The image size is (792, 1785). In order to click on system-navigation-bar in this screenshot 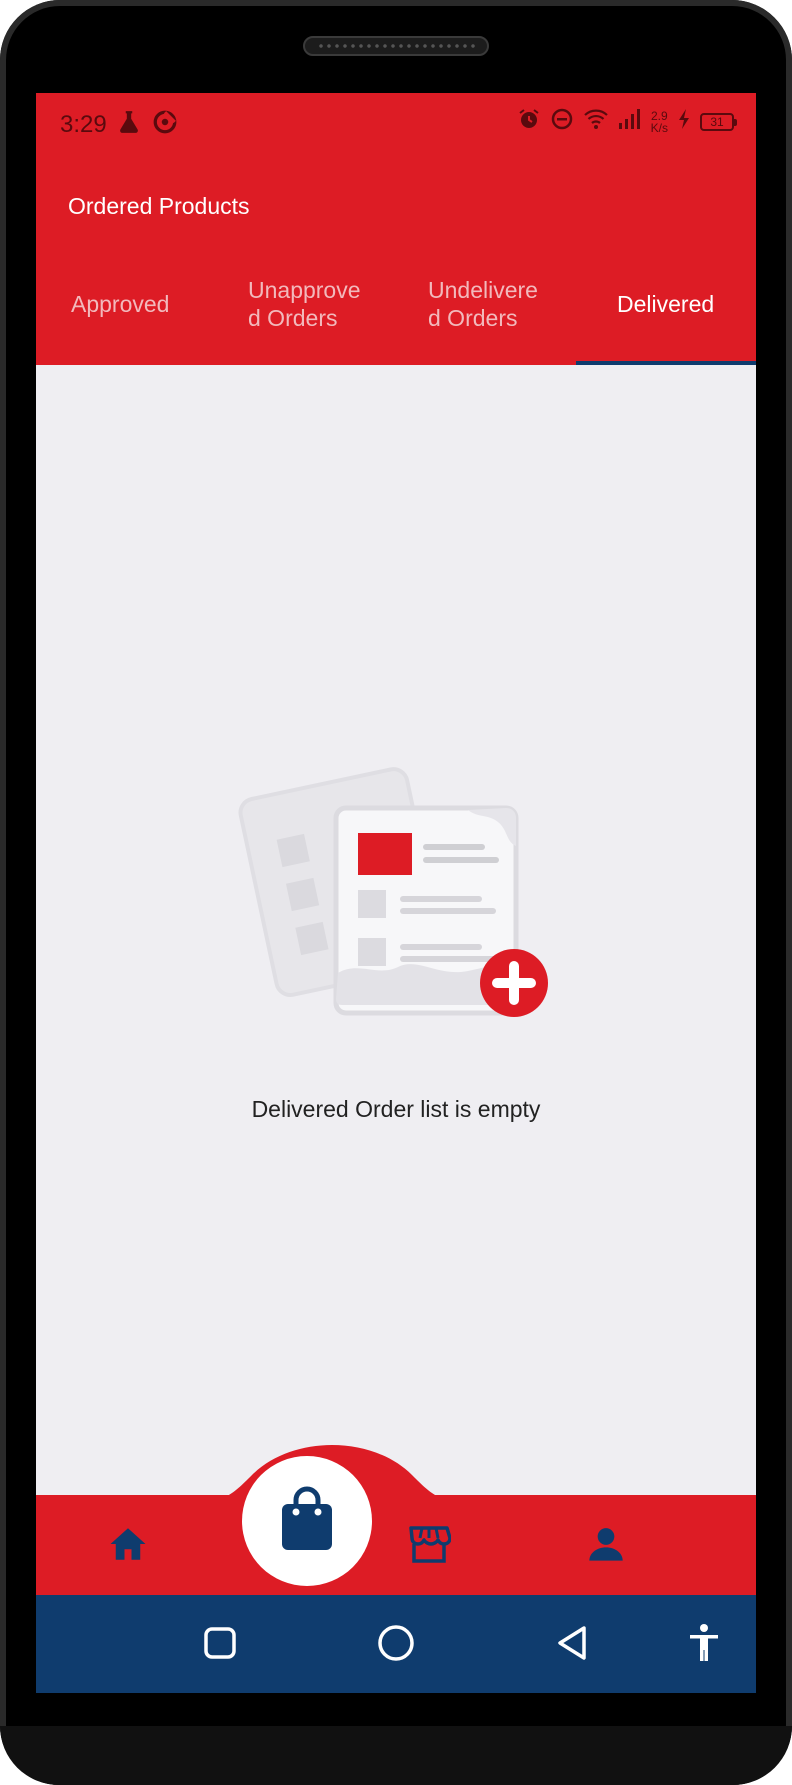, I will do `click(396, 1644)`.